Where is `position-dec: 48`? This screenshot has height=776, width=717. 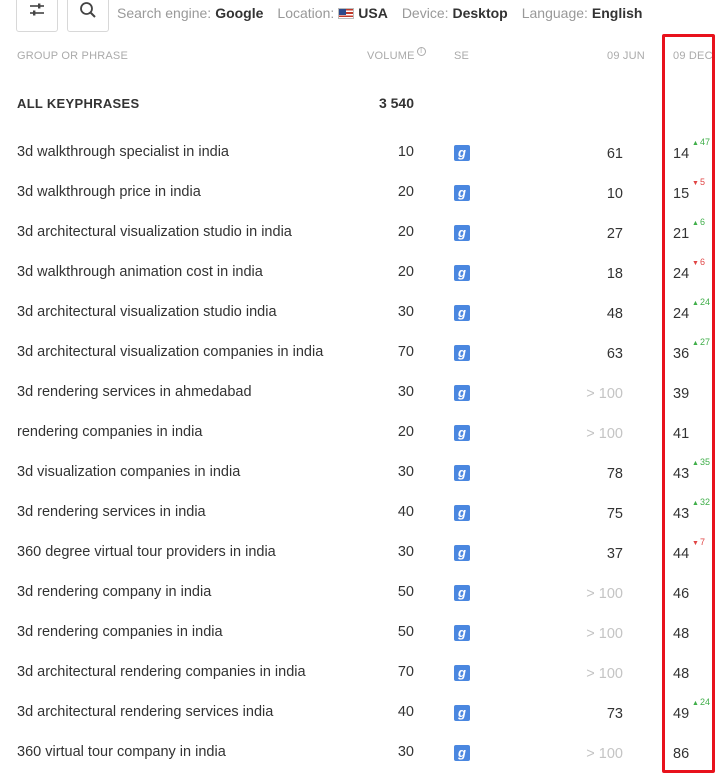
position-dec: 48 is located at coordinates (681, 634).